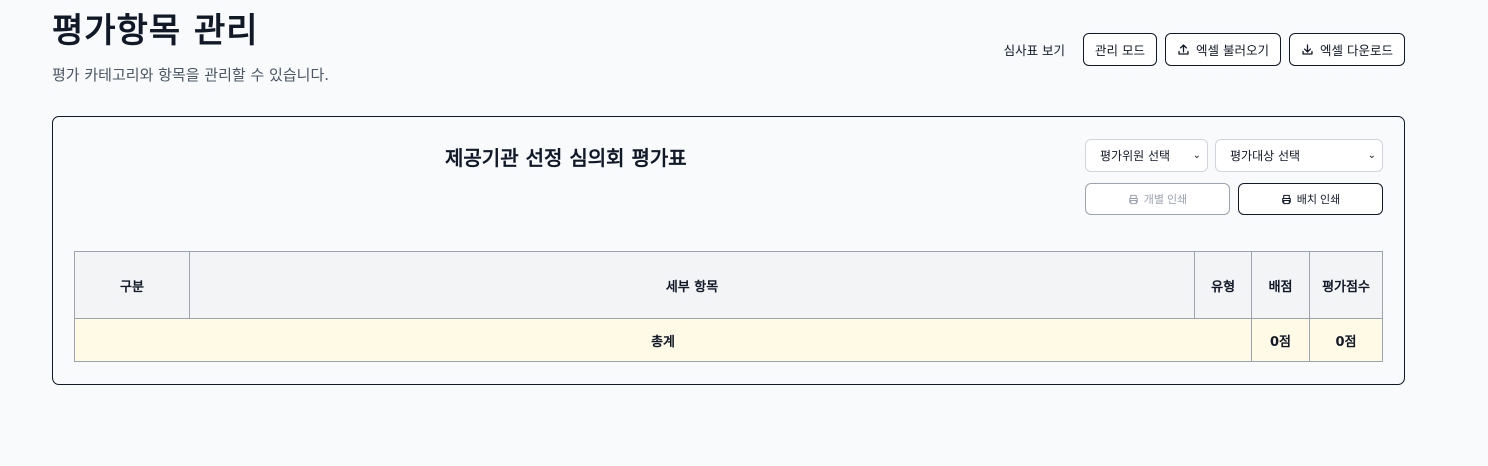  I want to click on total-row: 총계 0점 0점, so click(728, 340).